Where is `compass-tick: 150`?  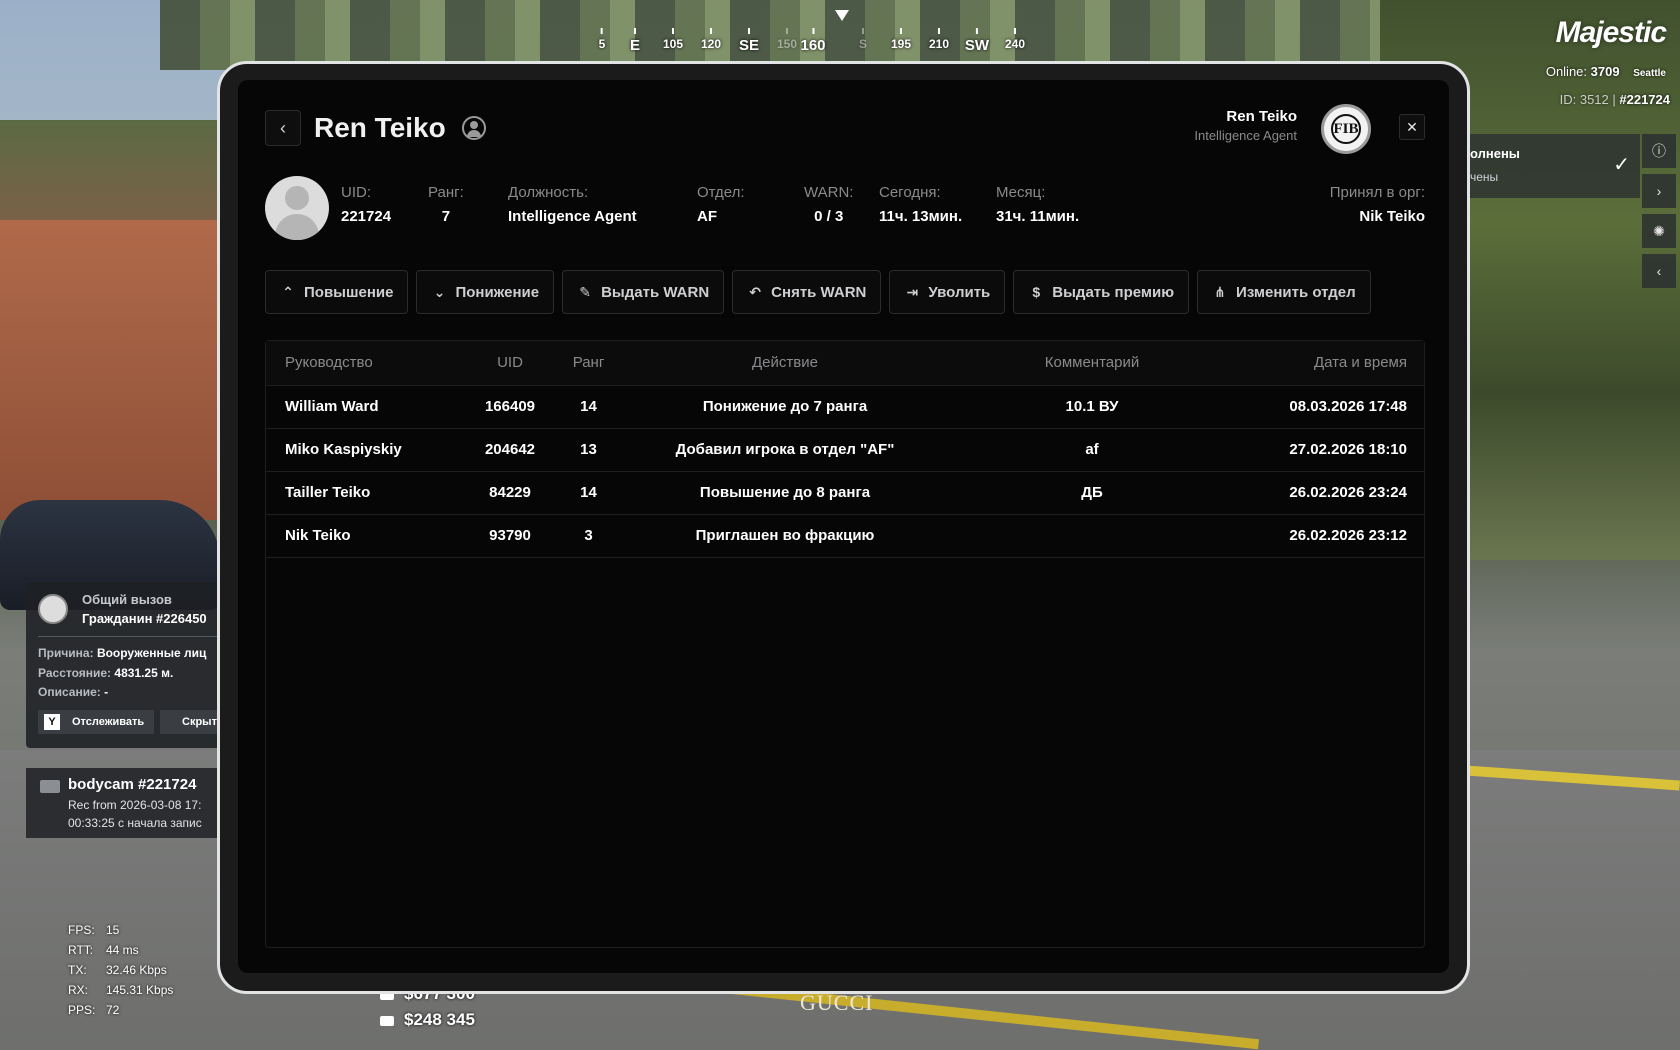
compass-tick: 150 is located at coordinates (787, 39).